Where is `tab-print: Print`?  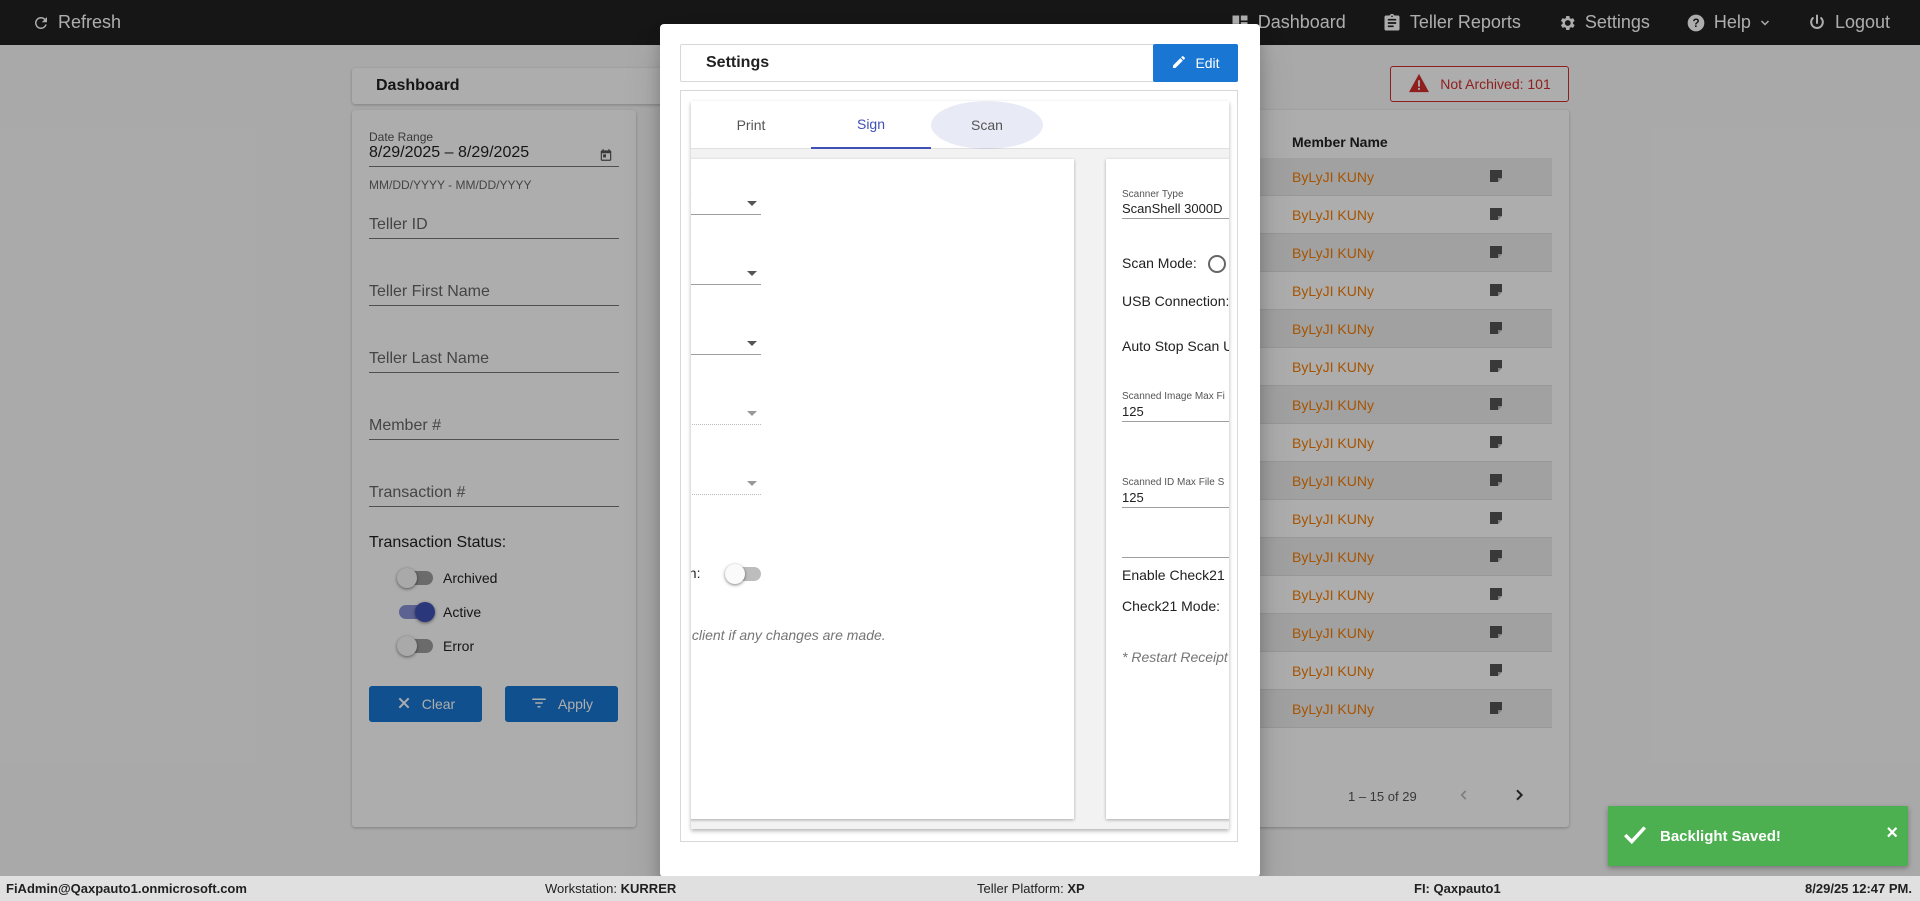 tab-print: Print is located at coordinates (751, 125).